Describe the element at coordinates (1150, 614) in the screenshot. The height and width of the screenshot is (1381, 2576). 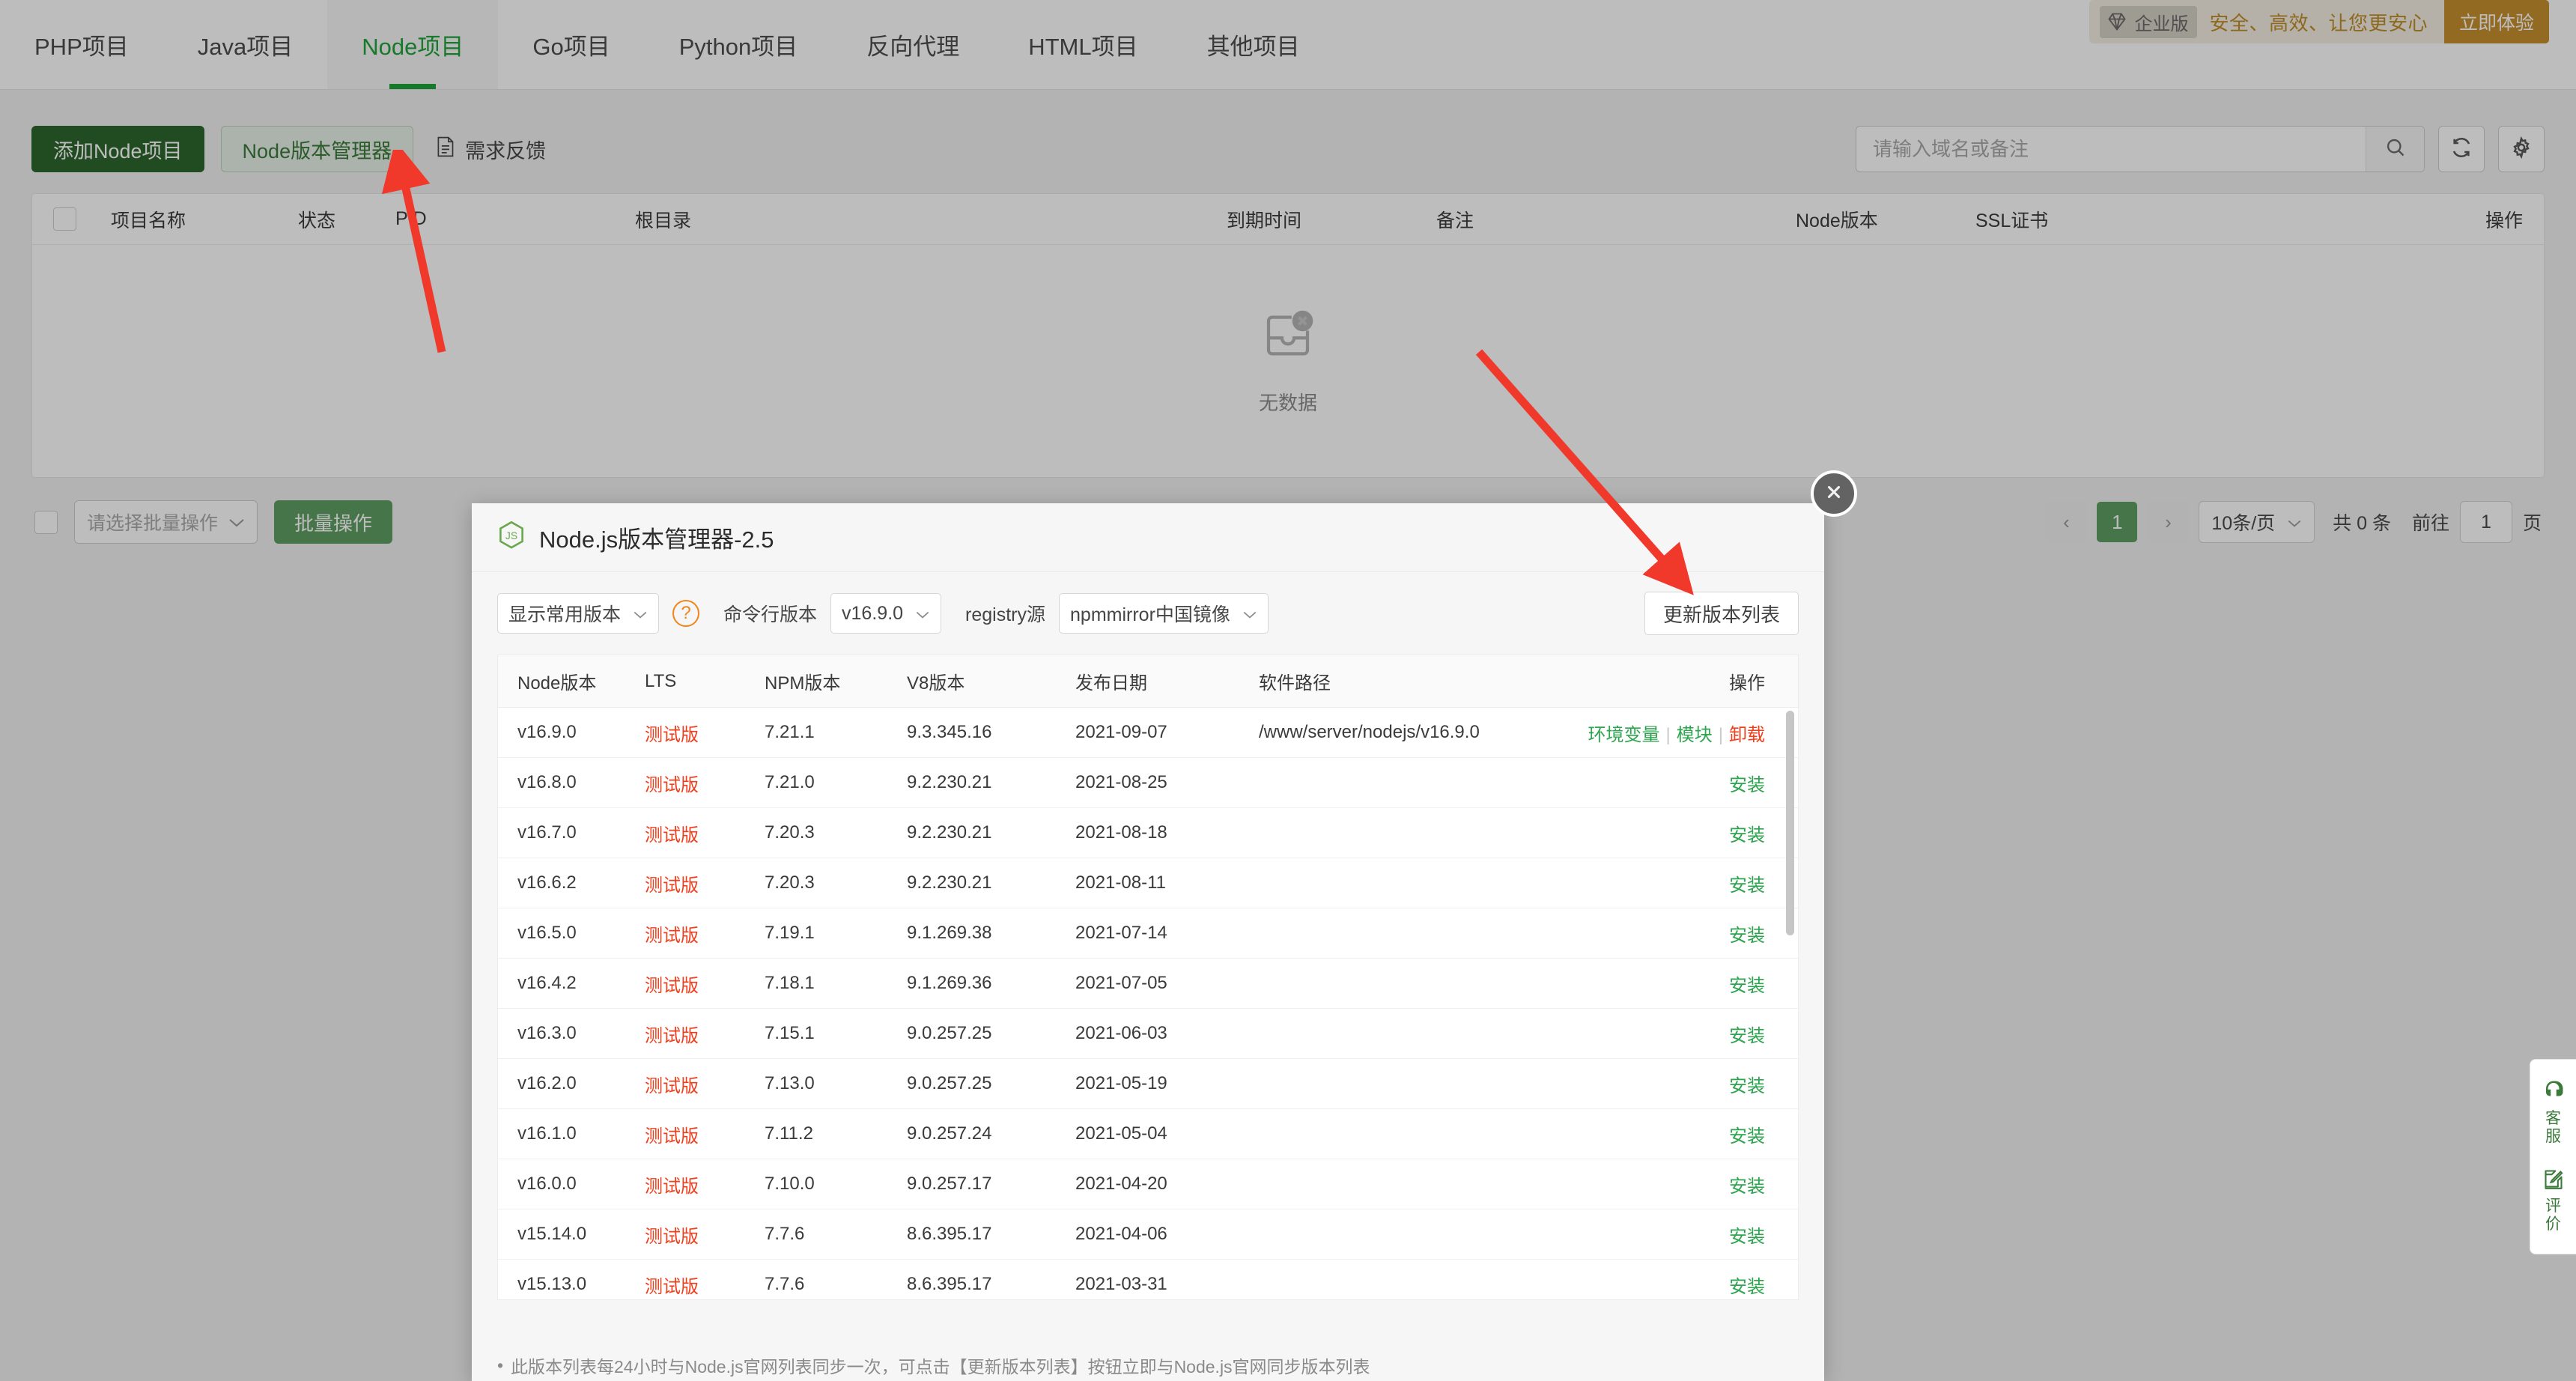
I see `registry-value: npmmirror中国镜像` at that location.